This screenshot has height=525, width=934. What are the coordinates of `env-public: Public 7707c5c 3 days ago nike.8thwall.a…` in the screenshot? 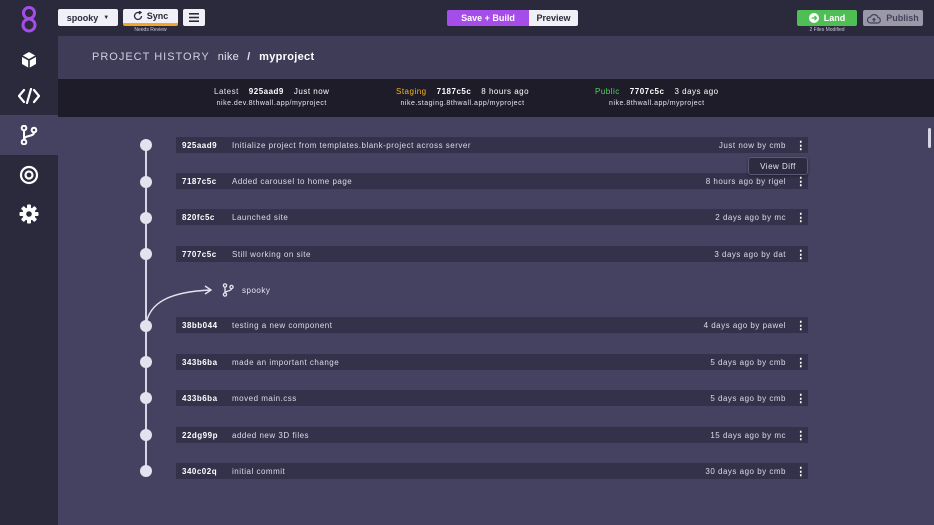 It's located at (657, 97).